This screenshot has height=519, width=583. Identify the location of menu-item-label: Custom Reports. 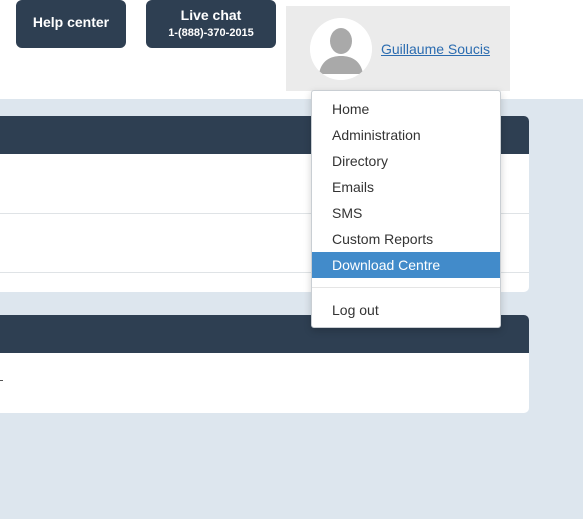
(383, 239).